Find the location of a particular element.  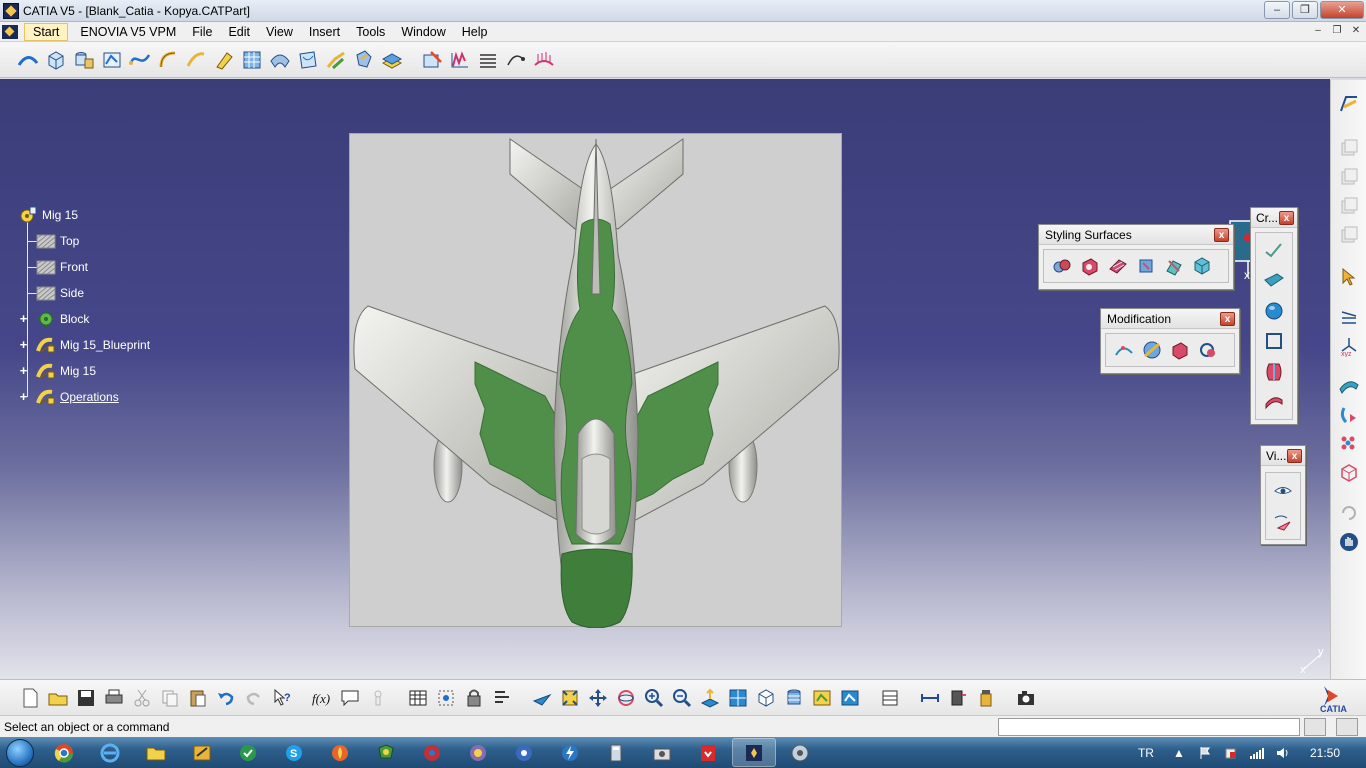

points-cloud-icon is located at coordinates (1349, 444).